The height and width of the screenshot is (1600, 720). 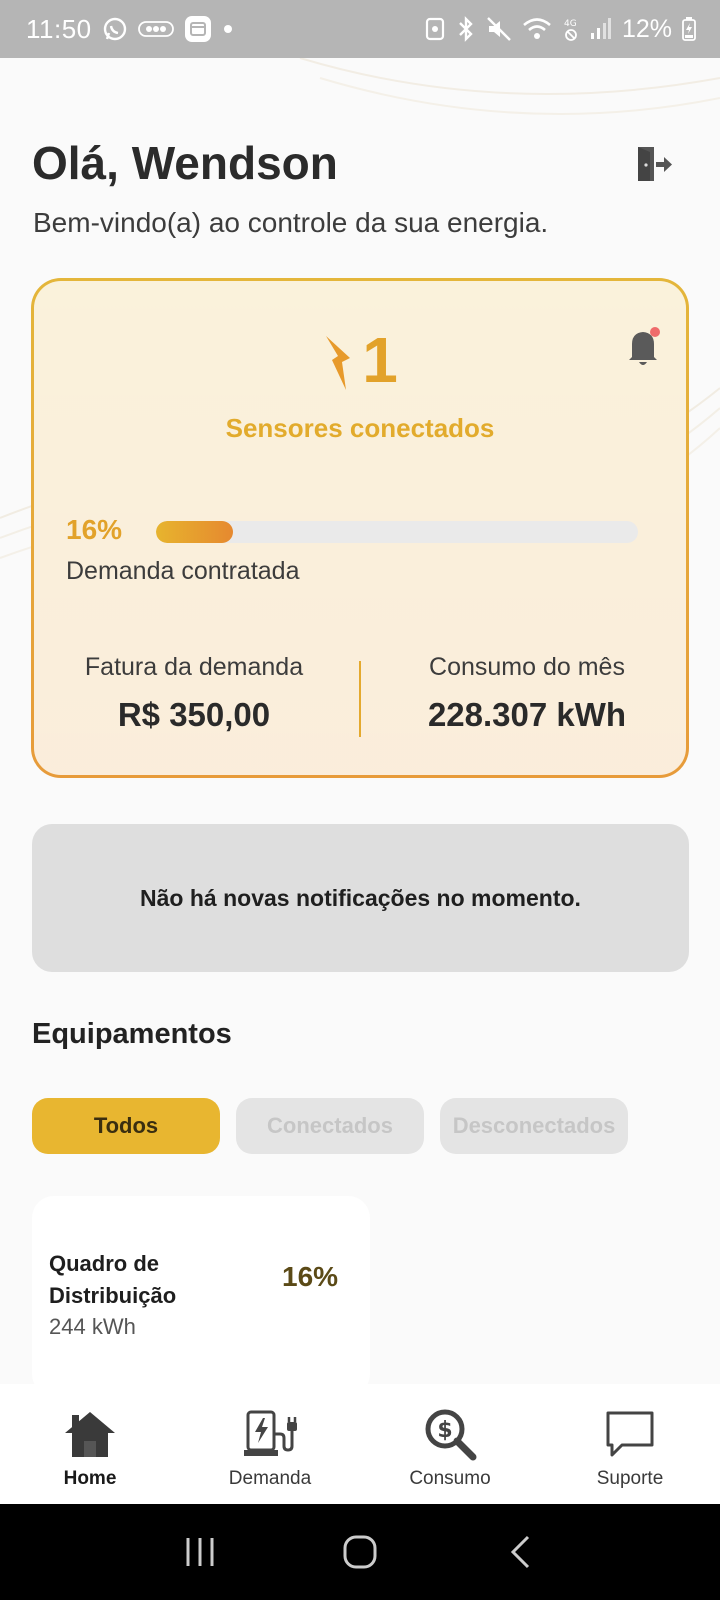 I want to click on greeting-title: Olá, Wendson, so click(x=185, y=163).